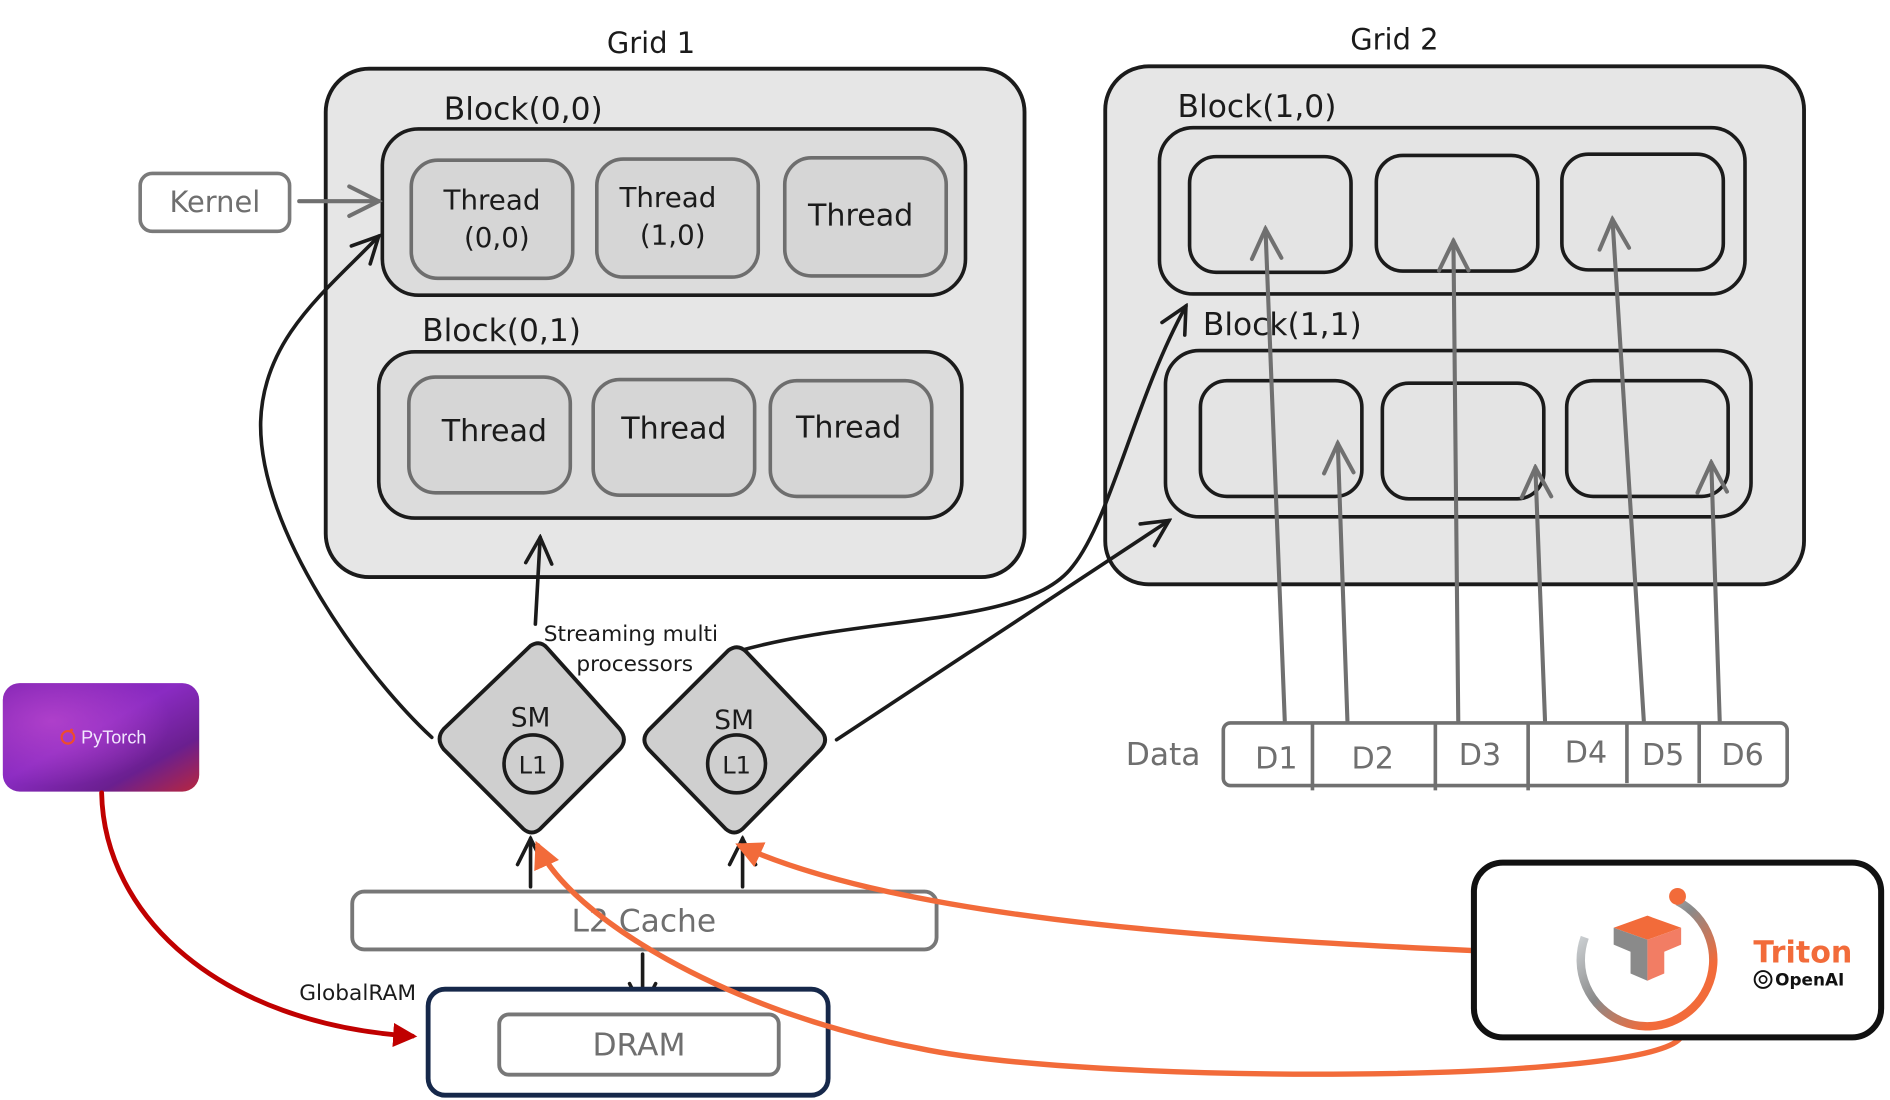  What do you see at coordinates (634, 664) in the screenshot?
I see `sm-caption-line-2: processors` at bounding box center [634, 664].